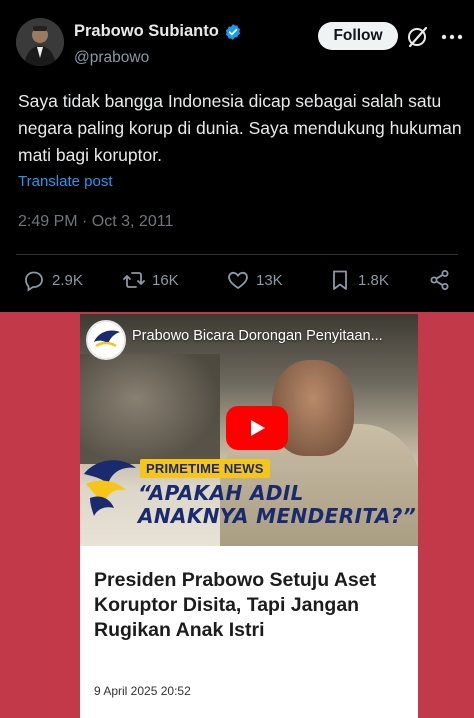  I want to click on bookmark-count: 1.8K, so click(373, 280).